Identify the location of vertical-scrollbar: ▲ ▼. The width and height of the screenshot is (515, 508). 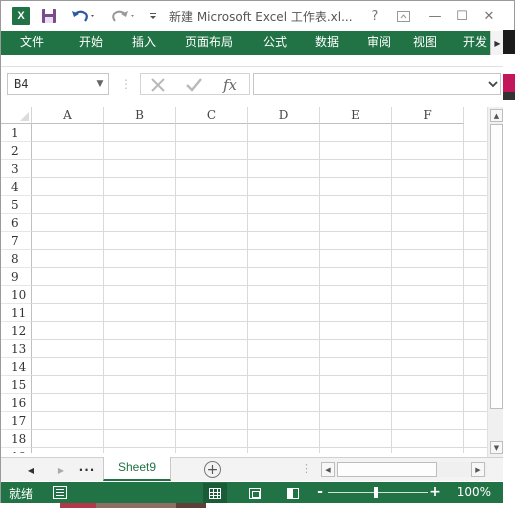
(495, 282).